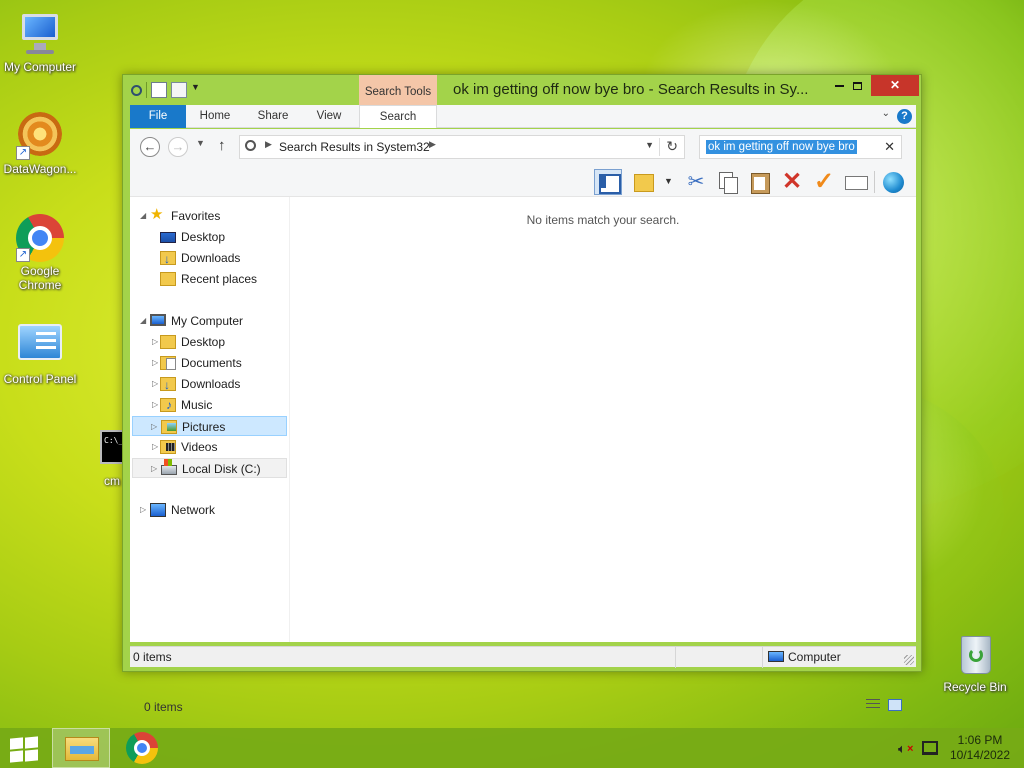  I want to click on address-dropdown-icon: ▼, so click(649, 145).